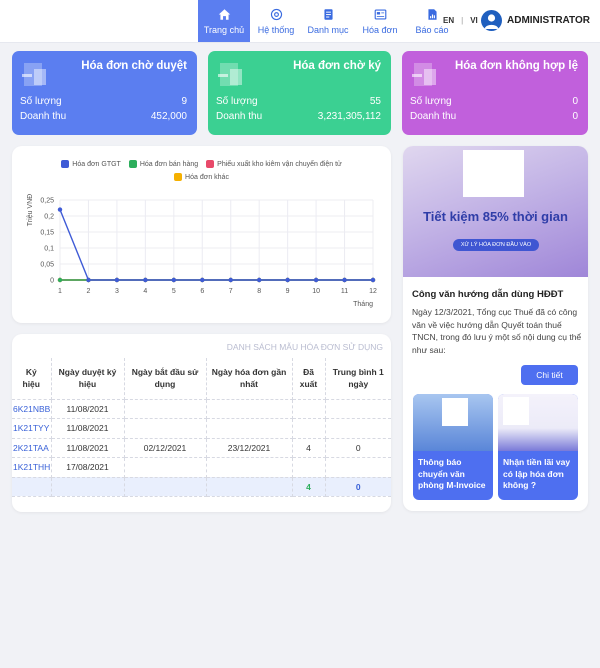 This screenshot has width=600, height=668. What do you see at coordinates (309, 487) in the screenshot?
I see `total-issued: 4` at bounding box center [309, 487].